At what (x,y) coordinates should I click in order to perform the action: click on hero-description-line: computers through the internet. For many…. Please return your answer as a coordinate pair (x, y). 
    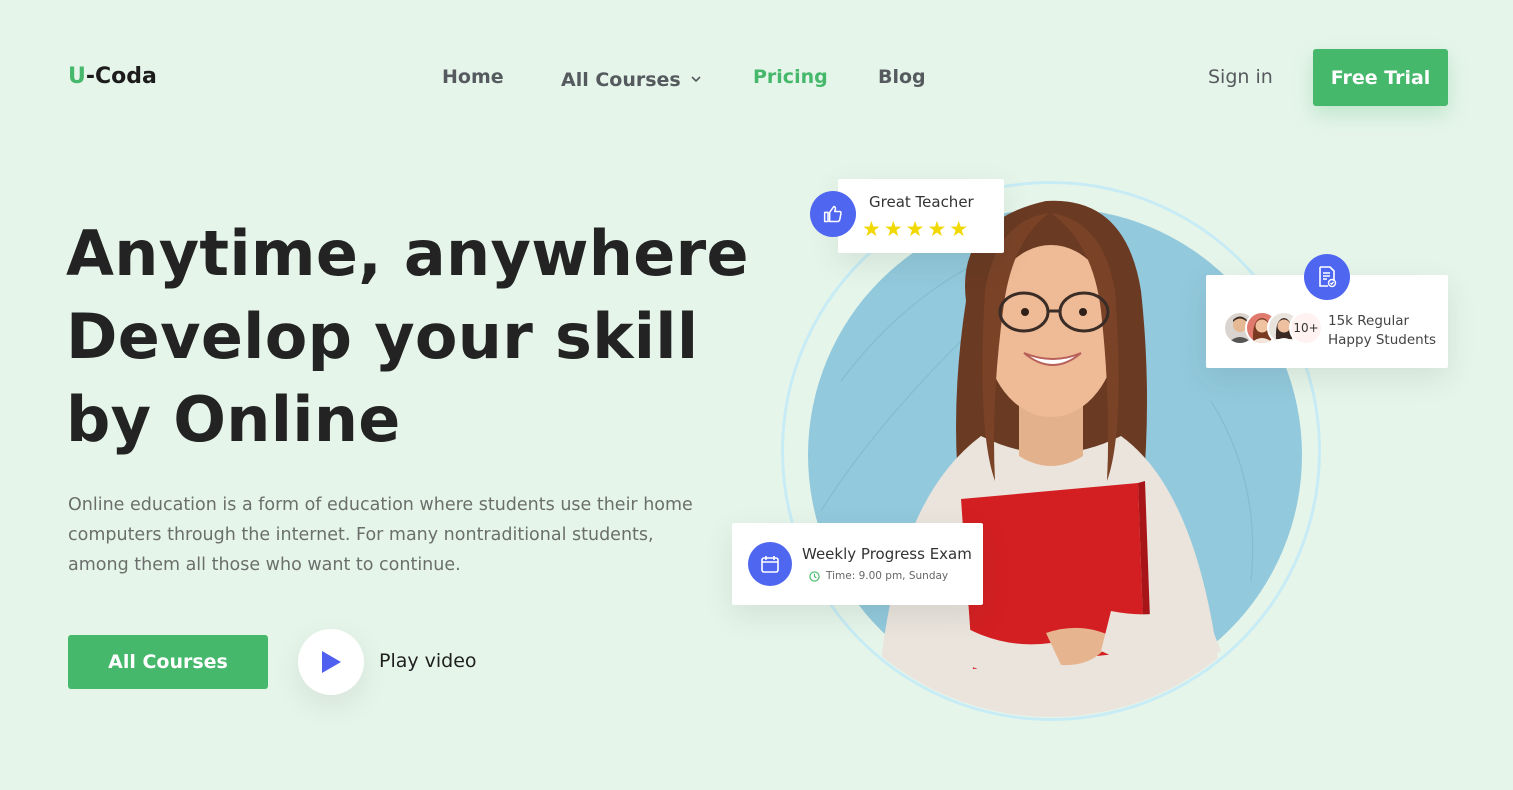
    Looking at the image, I should click on (361, 535).